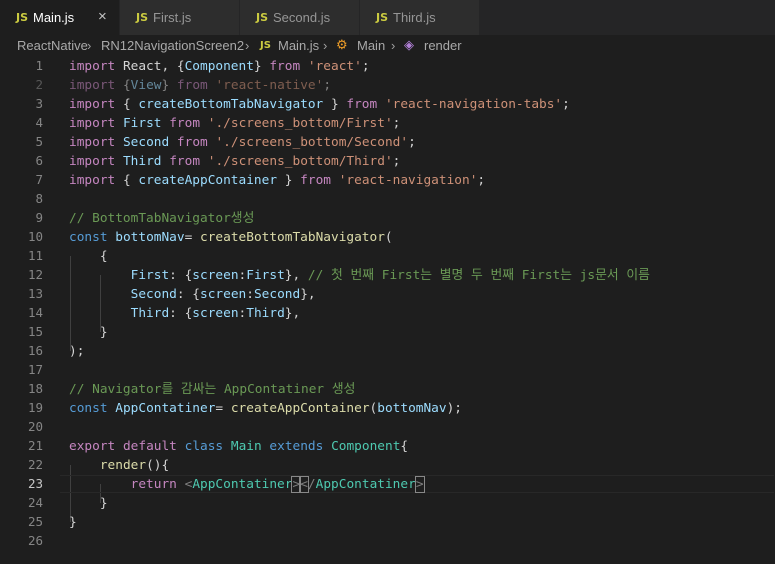  Describe the element at coordinates (387, 370) in the screenshot. I see `code-line: 17` at that location.